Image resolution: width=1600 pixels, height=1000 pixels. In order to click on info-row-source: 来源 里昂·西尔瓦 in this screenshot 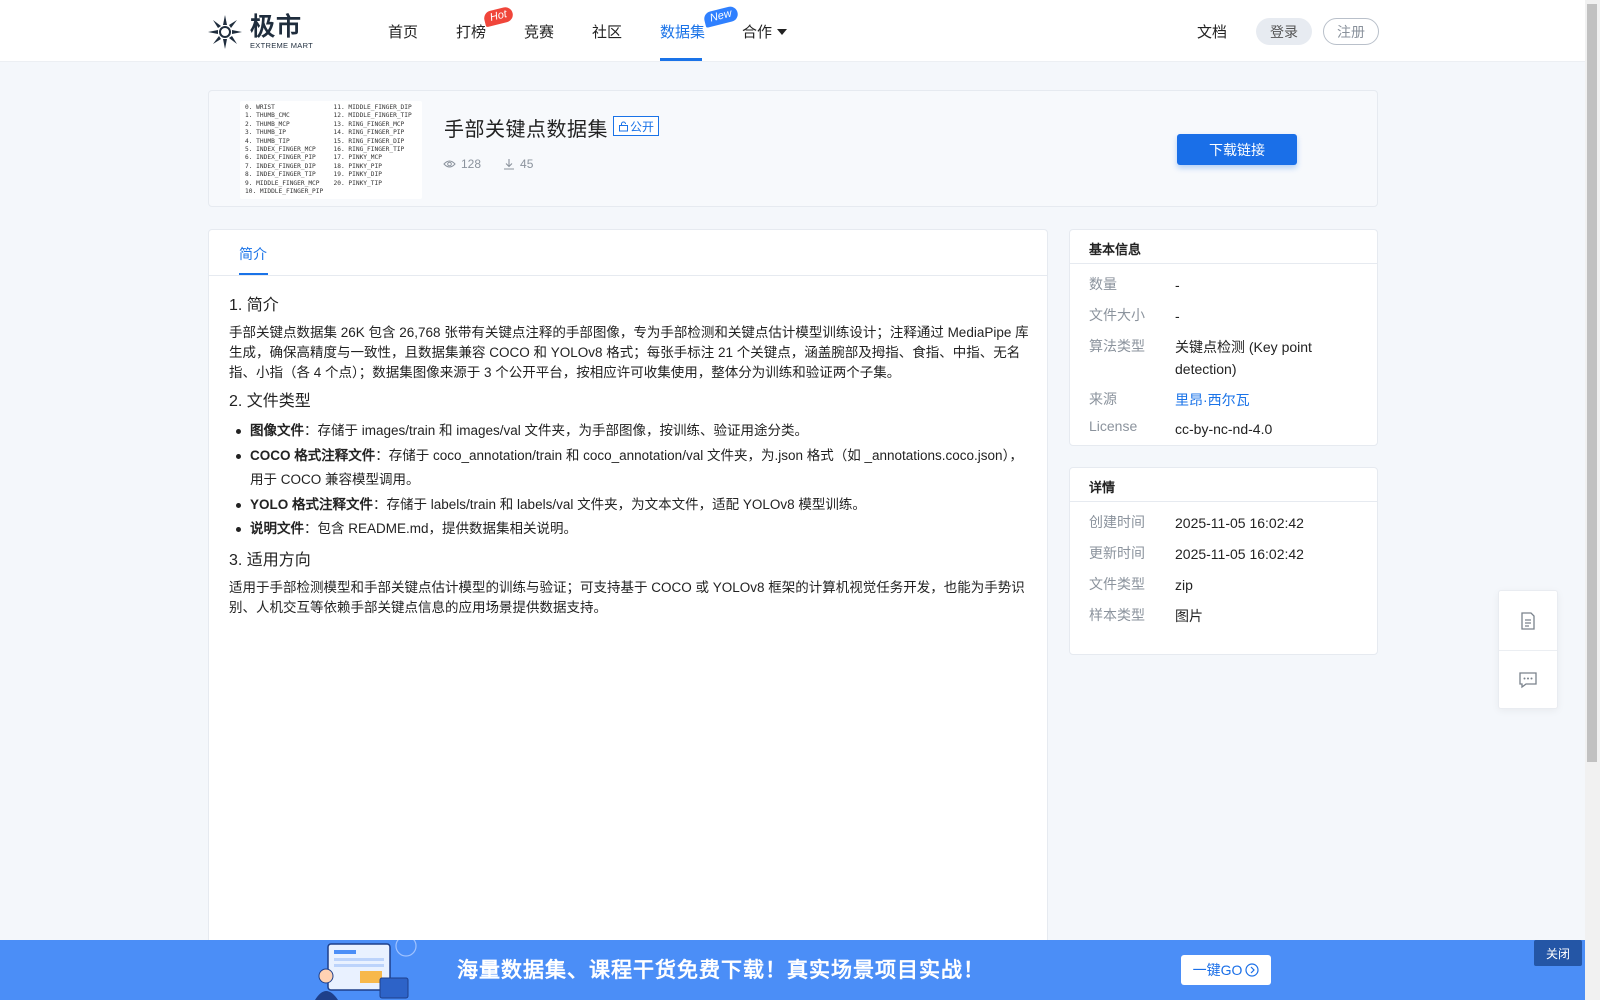, I will do `click(1227, 400)`.